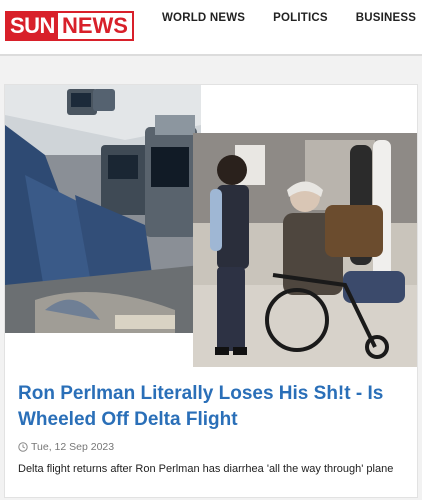 Image resolution: width=422 pixels, height=500 pixels. Describe the element at coordinates (95, 26) in the screenshot. I see `logo-news-text: NEWS` at that location.